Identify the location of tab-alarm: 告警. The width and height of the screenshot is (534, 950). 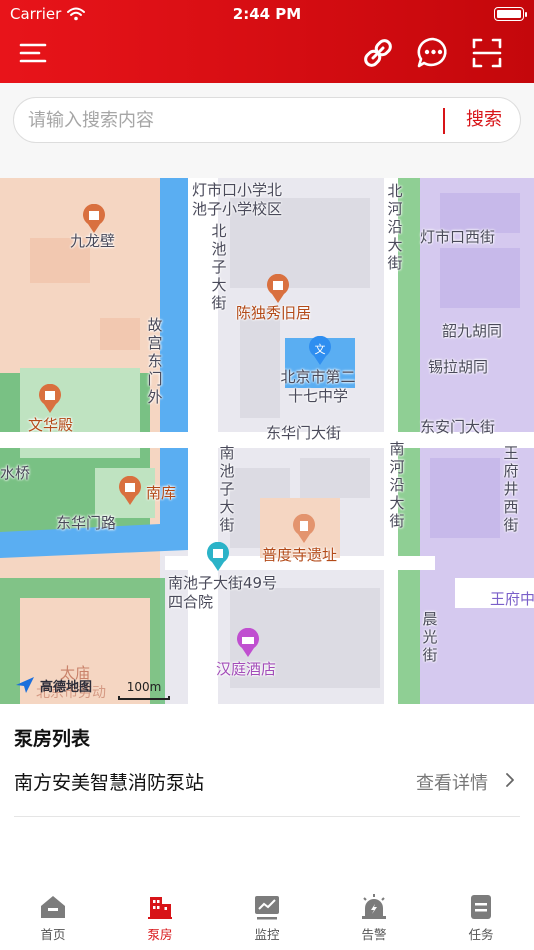
(374, 920).